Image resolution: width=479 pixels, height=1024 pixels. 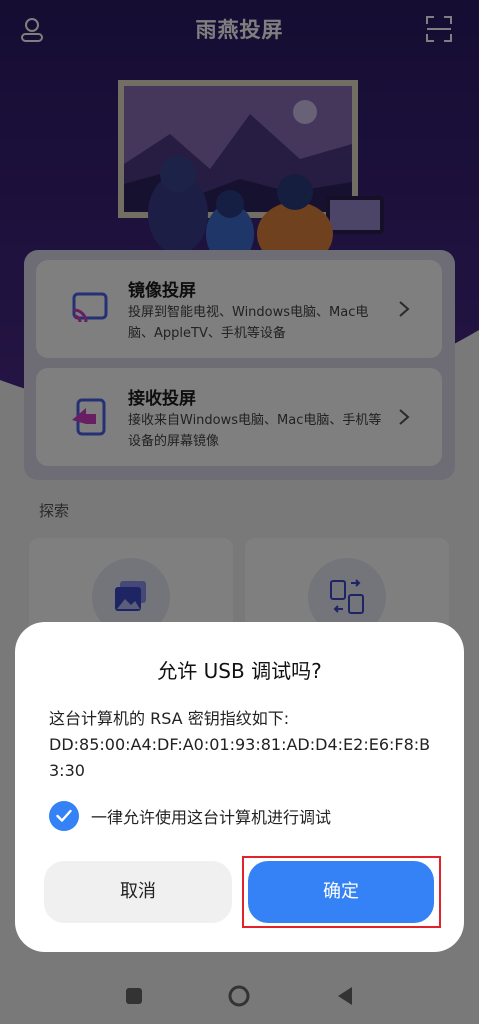 What do you see at coordinates (211, 817) in the screenshot?
I see `always-allow-label: 一律允许使用这台计算机进行调试` at bounding box center [211, 817].